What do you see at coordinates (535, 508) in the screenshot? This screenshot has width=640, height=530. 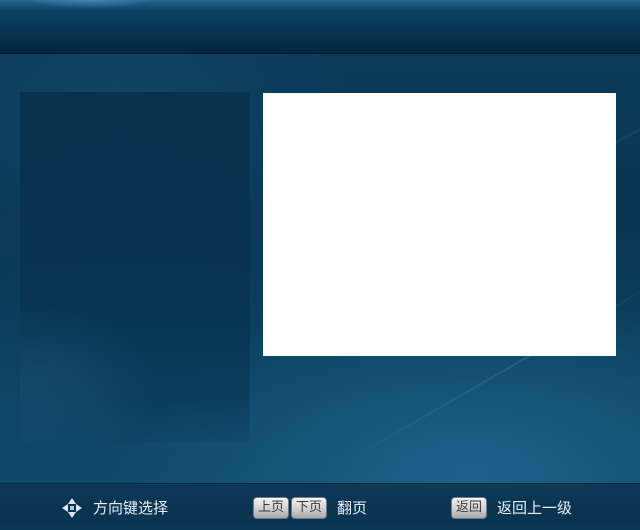 I see `back-hint-label: 返回上一级` at bounding box center [535, 508].